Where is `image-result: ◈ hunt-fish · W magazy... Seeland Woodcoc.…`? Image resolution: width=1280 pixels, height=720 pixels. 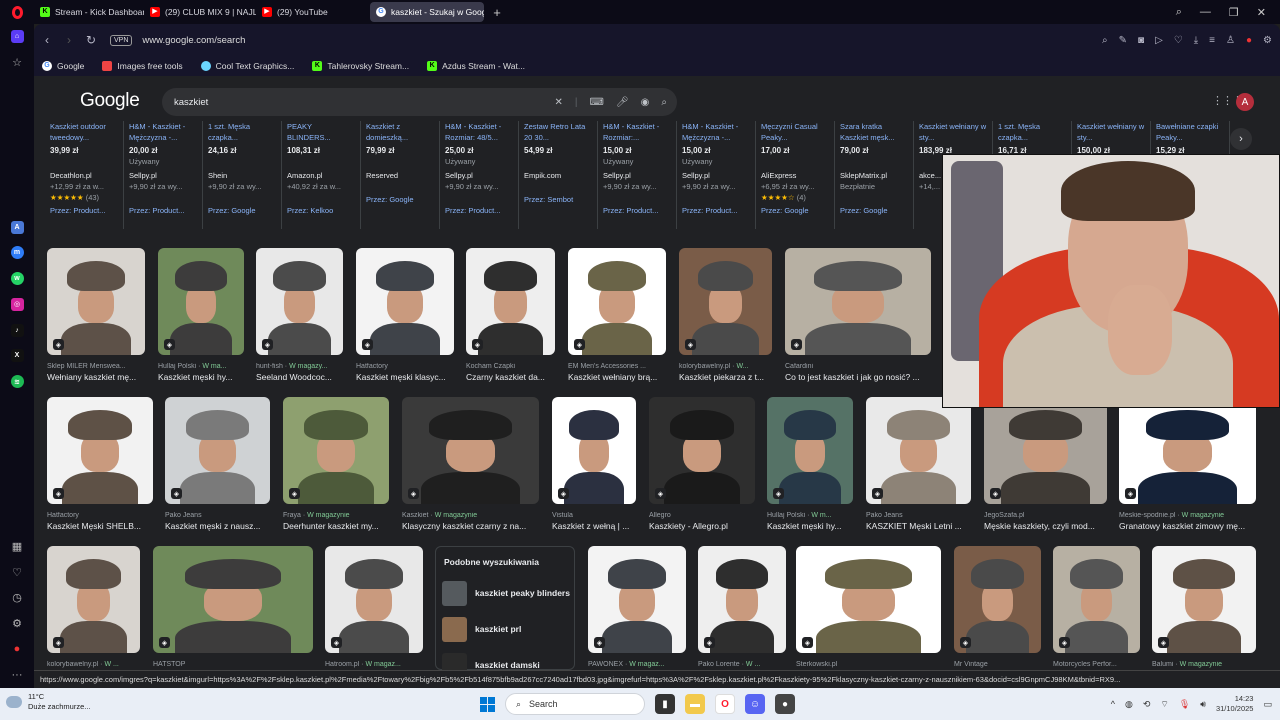
image-result: ◈ hunt-fish · W magazy... Seeland Woodcoc.… is located at coordinates (299, 317).